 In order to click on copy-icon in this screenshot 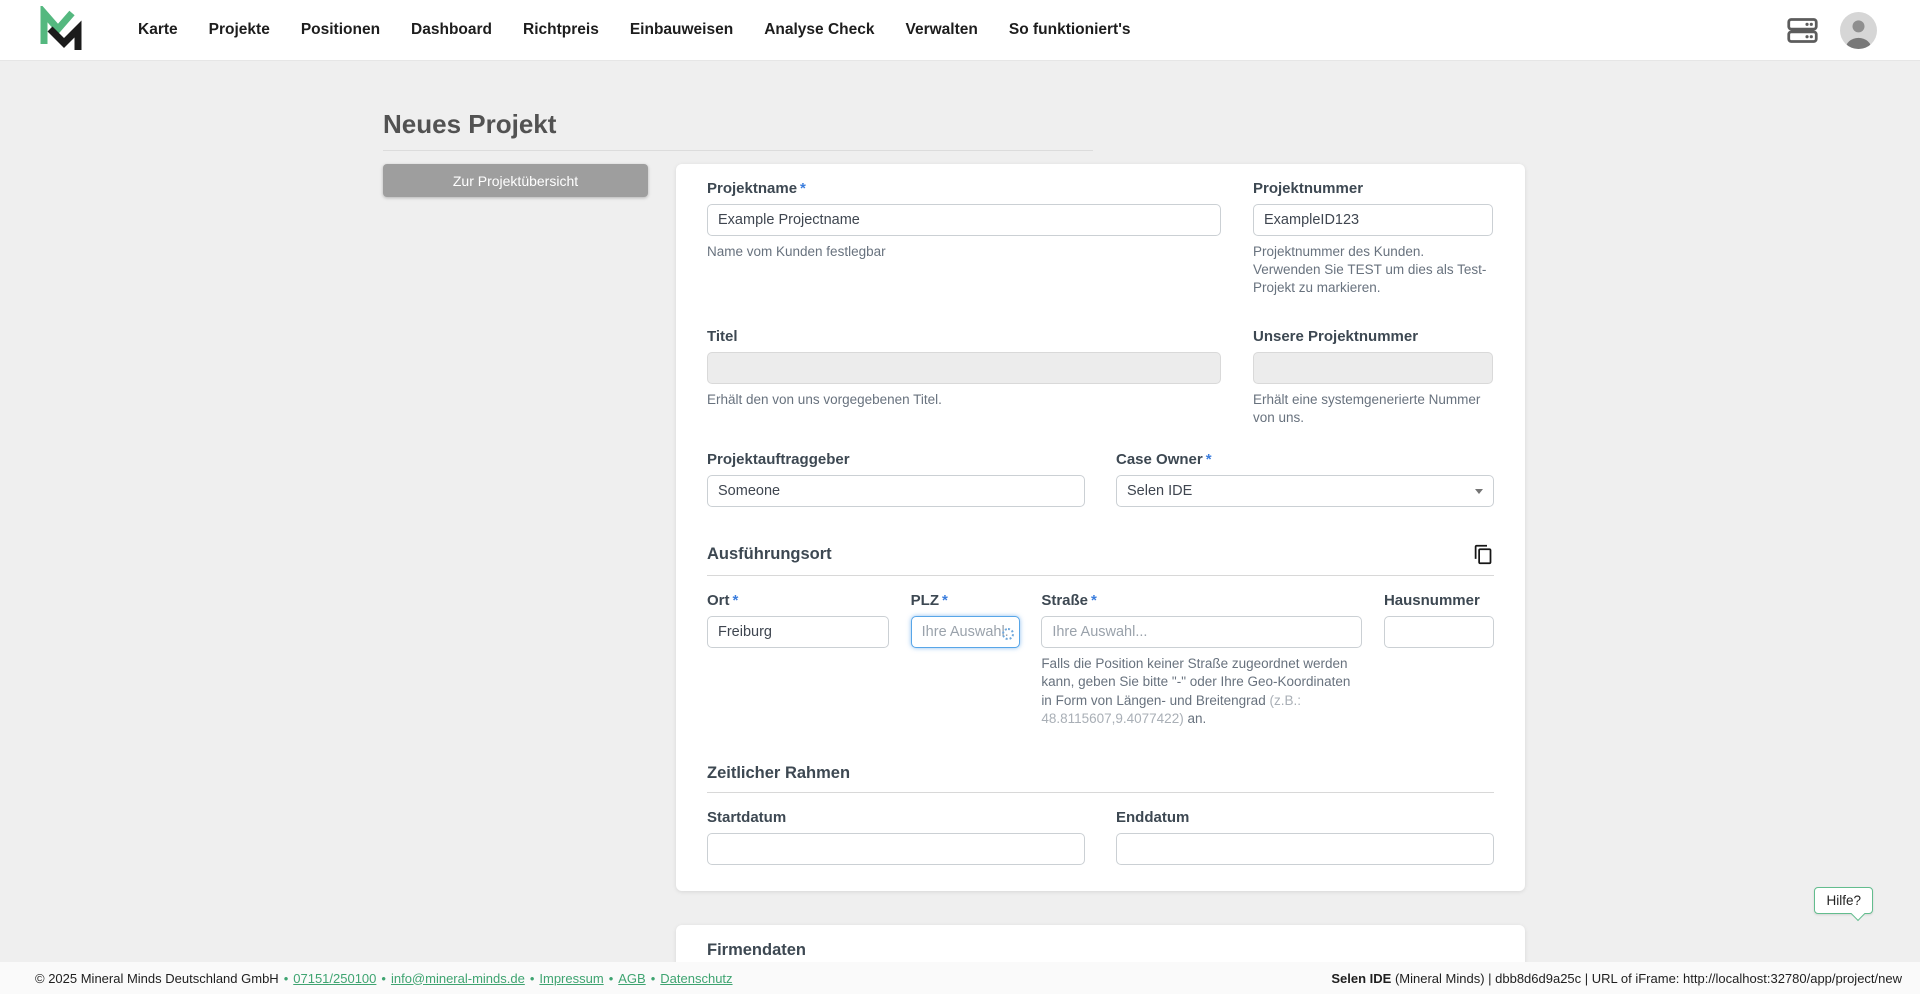, I will do `click(1483, 554)`.